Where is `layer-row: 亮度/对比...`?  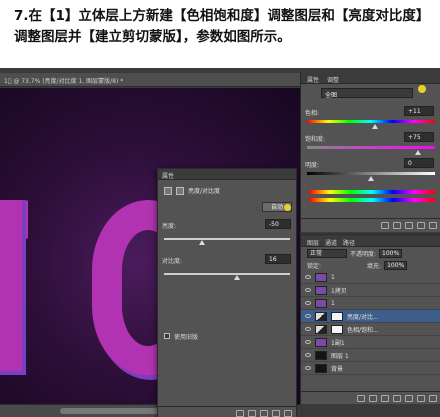 layer-row: 亮度/对比... is located at coordinates (370, 316).